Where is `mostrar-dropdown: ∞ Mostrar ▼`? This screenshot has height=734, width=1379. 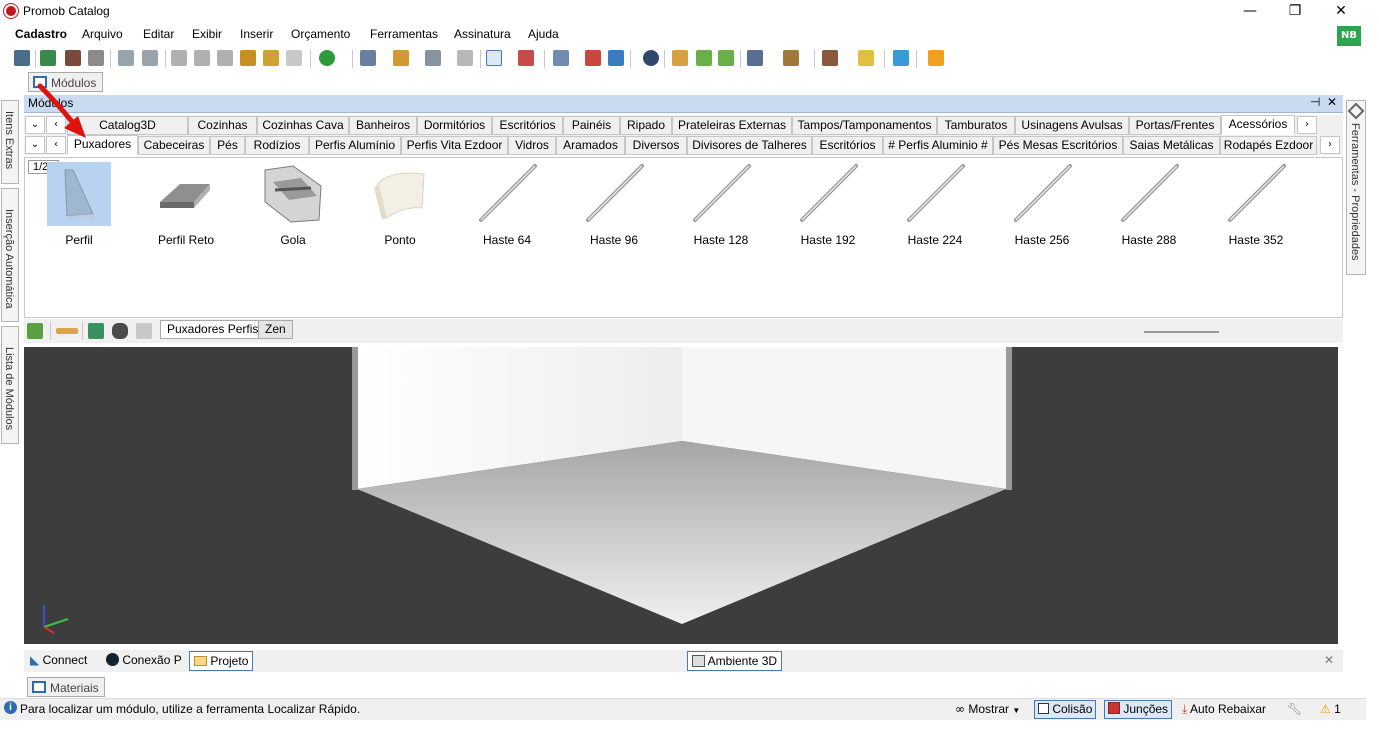 mostrar-dropdown: ∞ Mostrar ▼ is located at coordinates (987, 709).